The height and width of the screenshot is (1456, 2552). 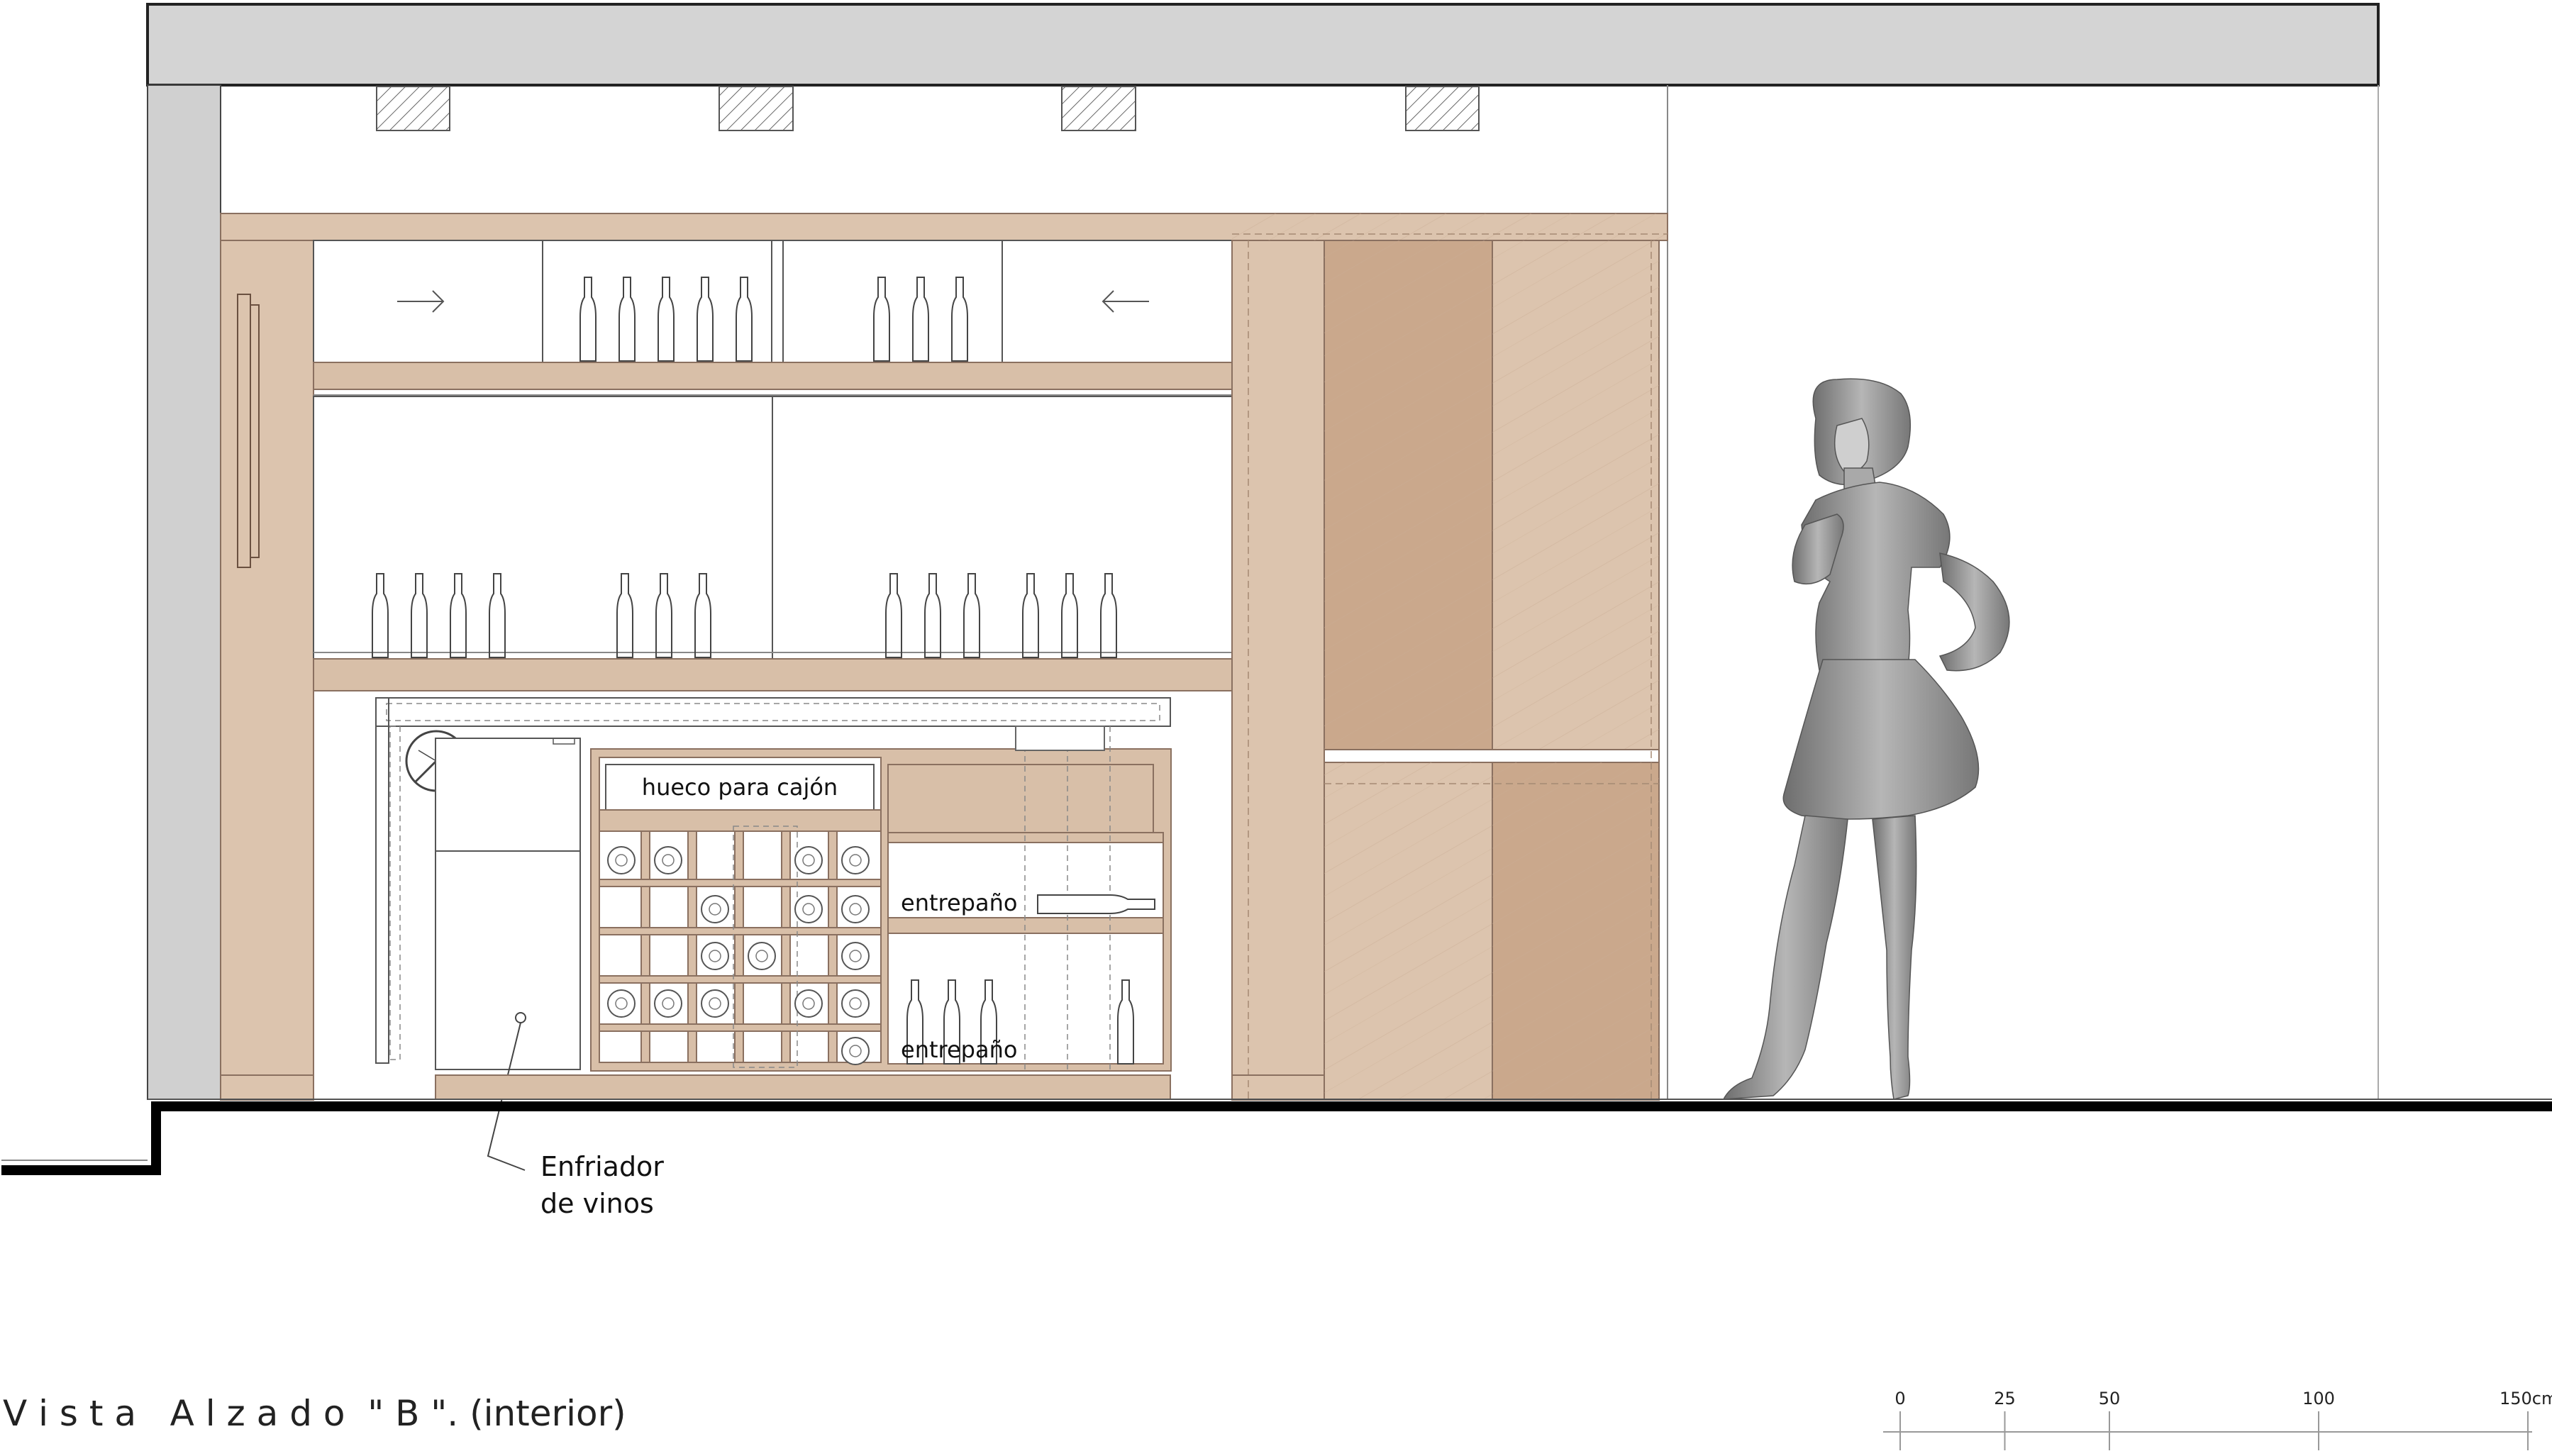 What do you see at coordinates (508, 904) in the screenshot?
I see `wine-cooler` at bounding box center [508, 904].